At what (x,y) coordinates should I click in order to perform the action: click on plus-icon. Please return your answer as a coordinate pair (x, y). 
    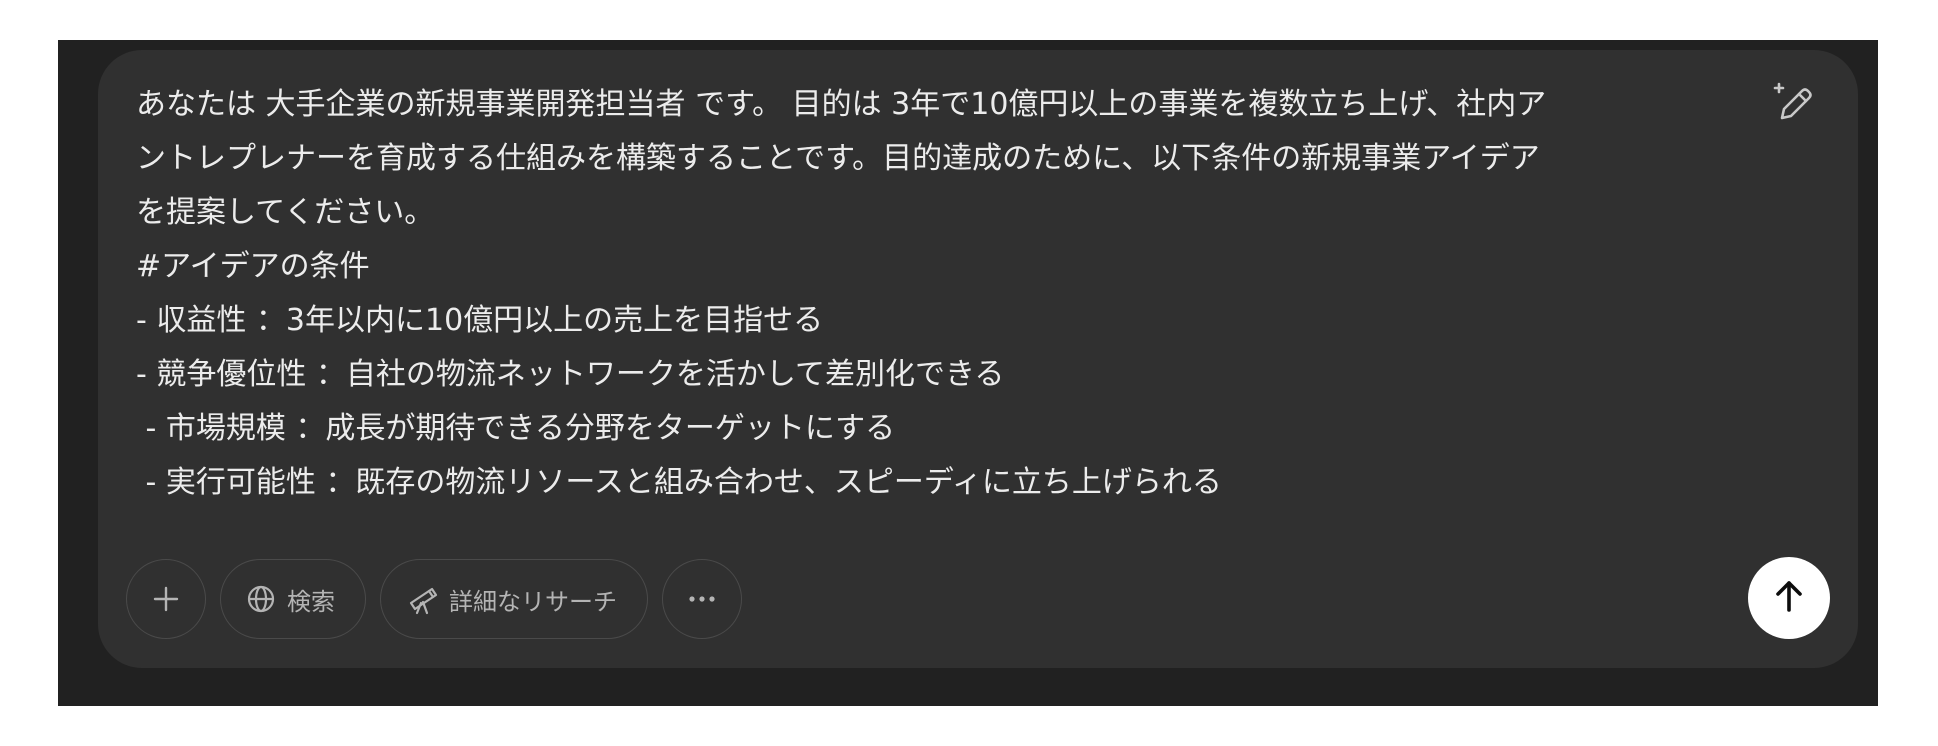
    Looking at the image, I should click on (166, 599).